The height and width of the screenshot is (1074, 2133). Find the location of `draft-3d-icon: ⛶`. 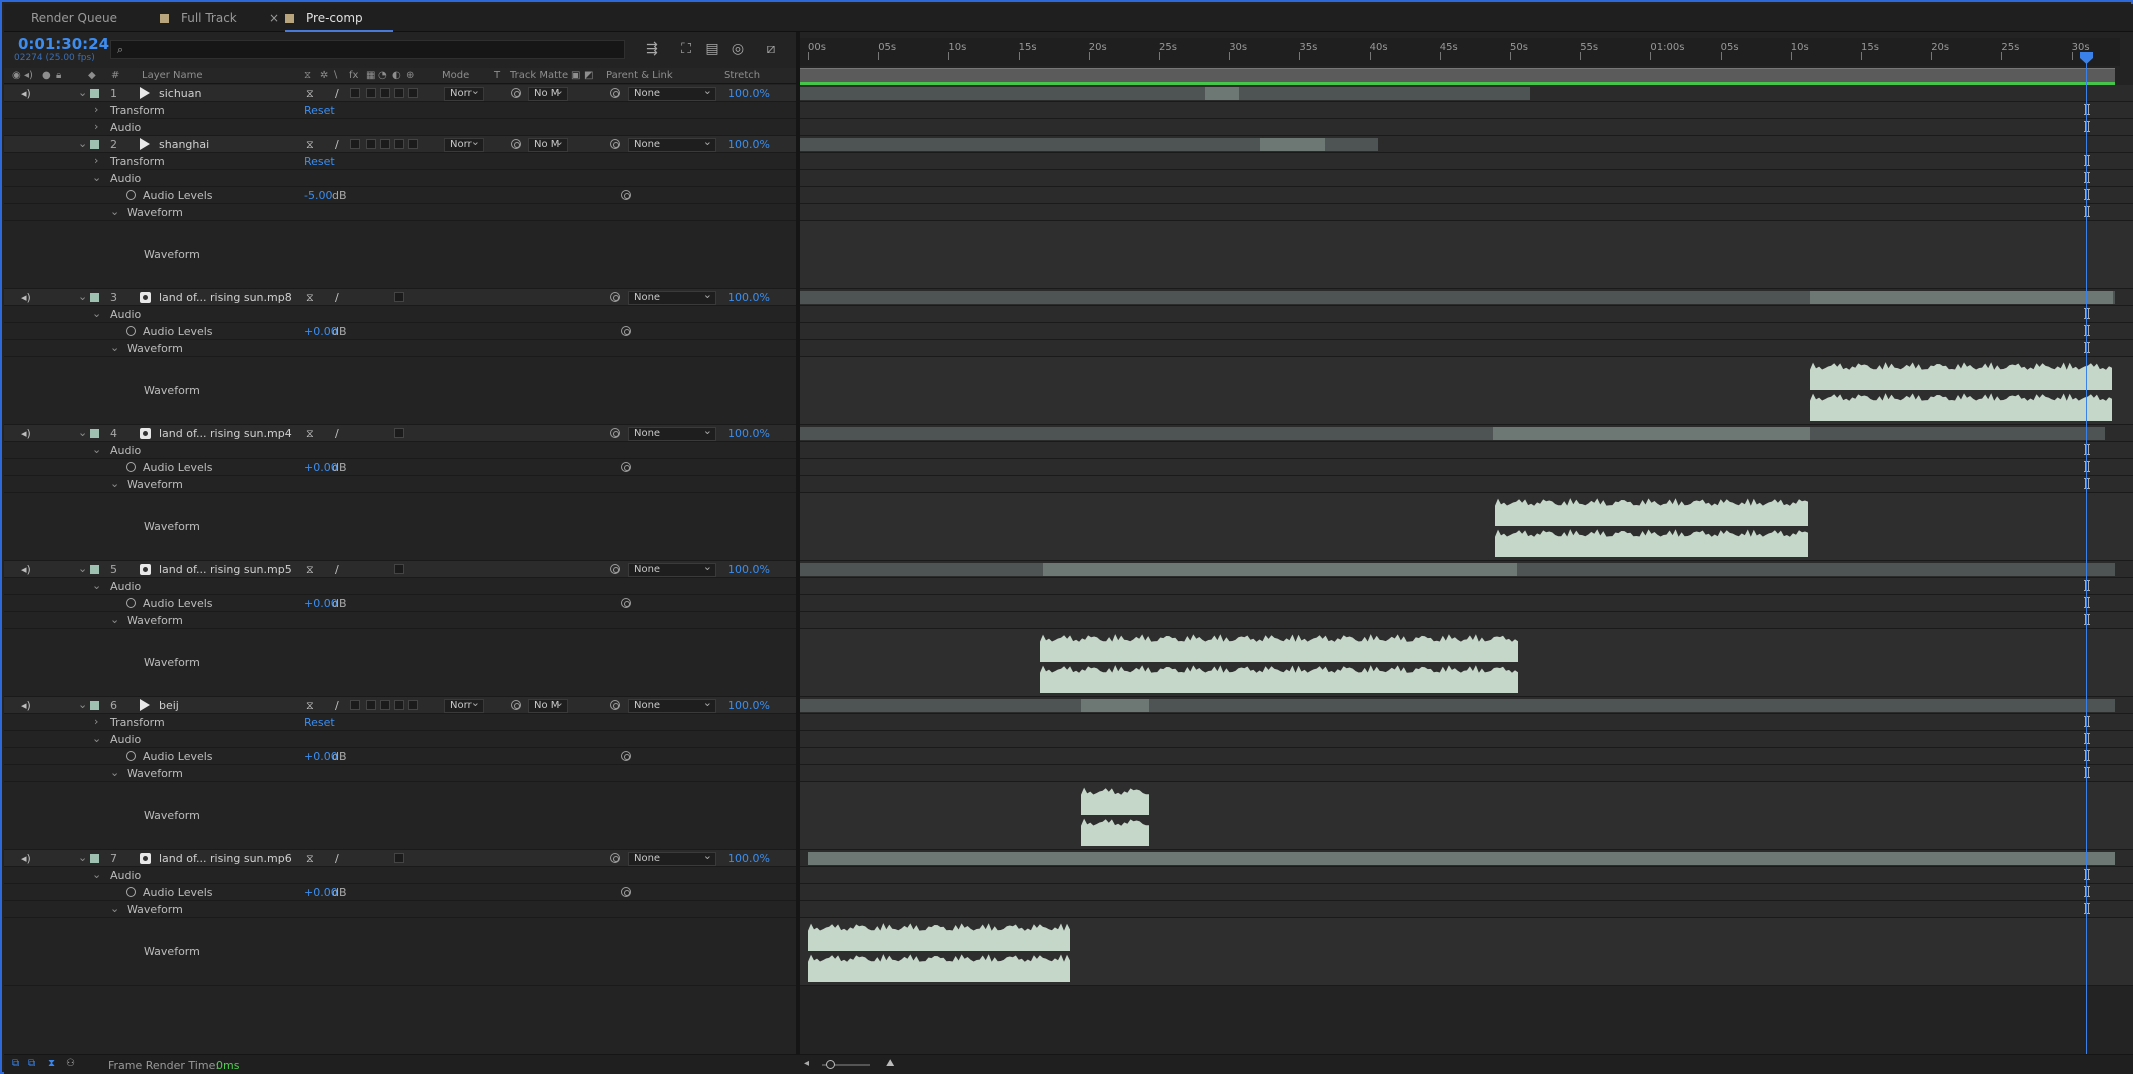

draft-3d-icon: ⛶ is located at coordinates (686, 49).